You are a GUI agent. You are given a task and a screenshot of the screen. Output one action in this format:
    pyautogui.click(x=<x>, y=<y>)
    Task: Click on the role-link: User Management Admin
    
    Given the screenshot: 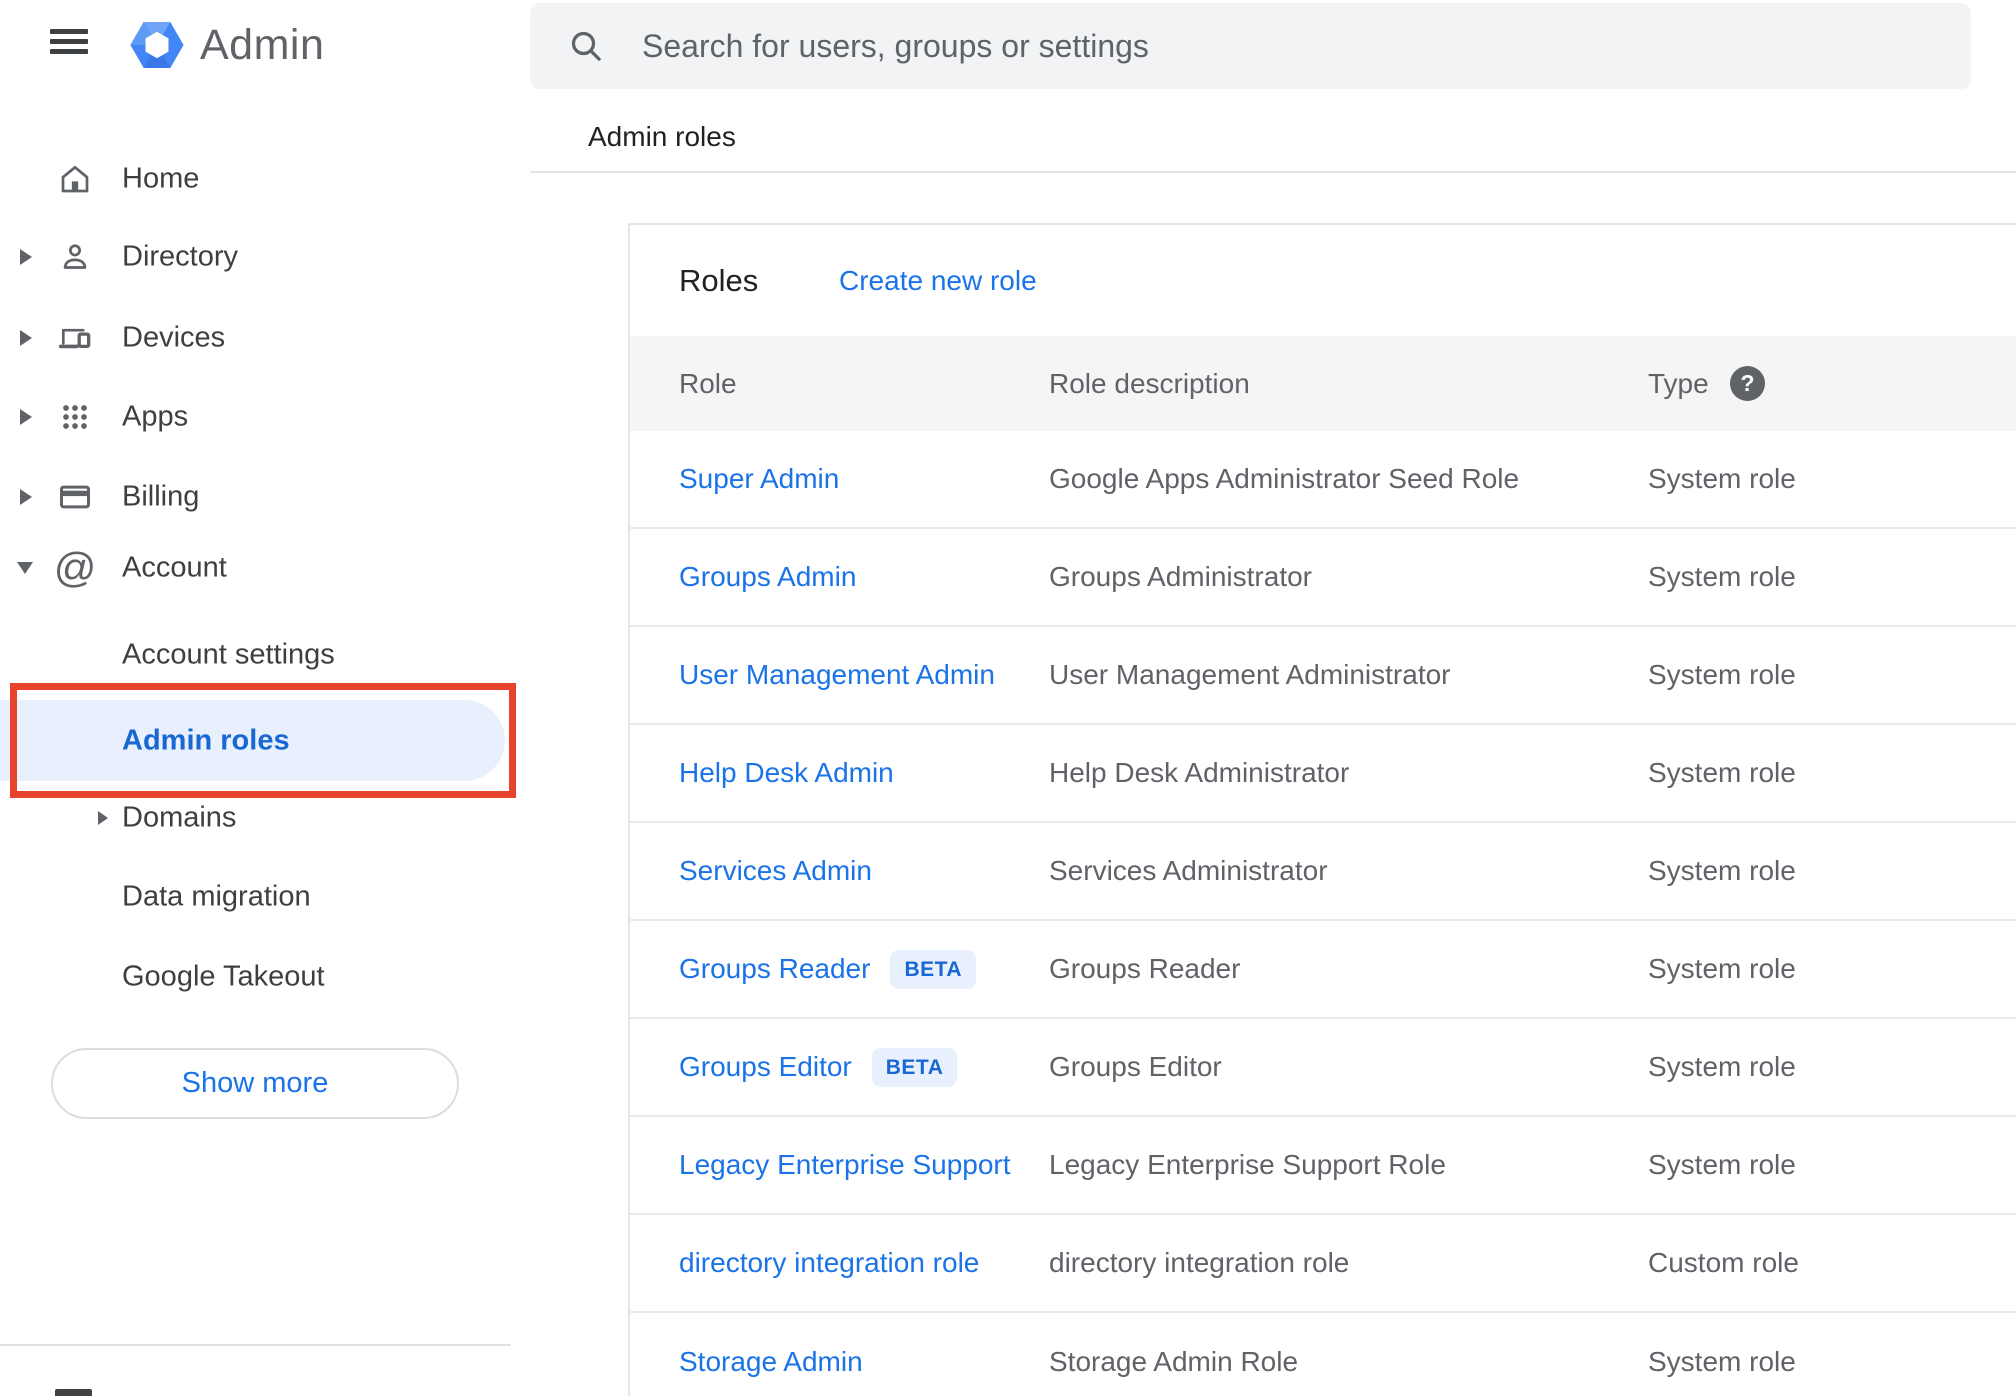 What is the action you would take?
    pyautogui.click(x=837, y=675)
    